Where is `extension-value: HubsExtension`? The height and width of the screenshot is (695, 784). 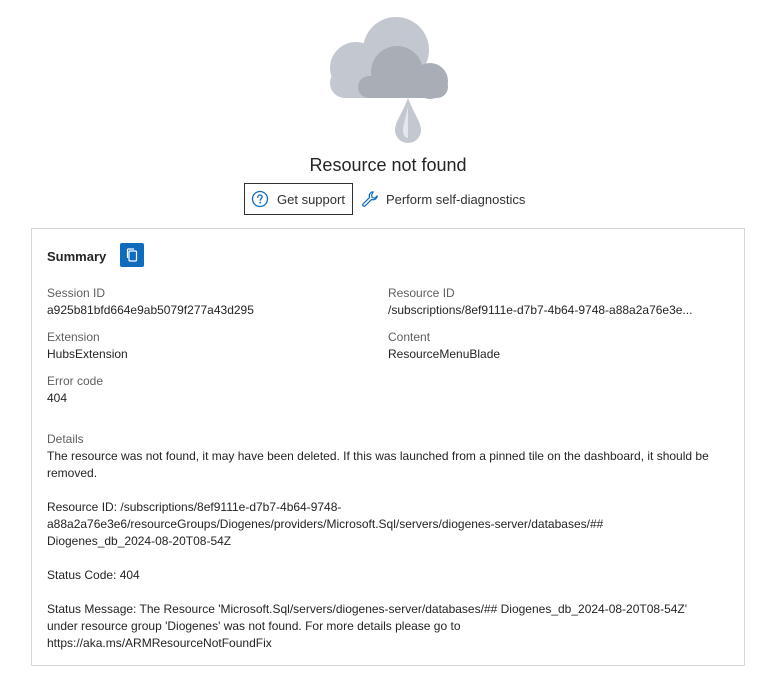
extension-value: HubsExtension is located at coordinates (87, 354).